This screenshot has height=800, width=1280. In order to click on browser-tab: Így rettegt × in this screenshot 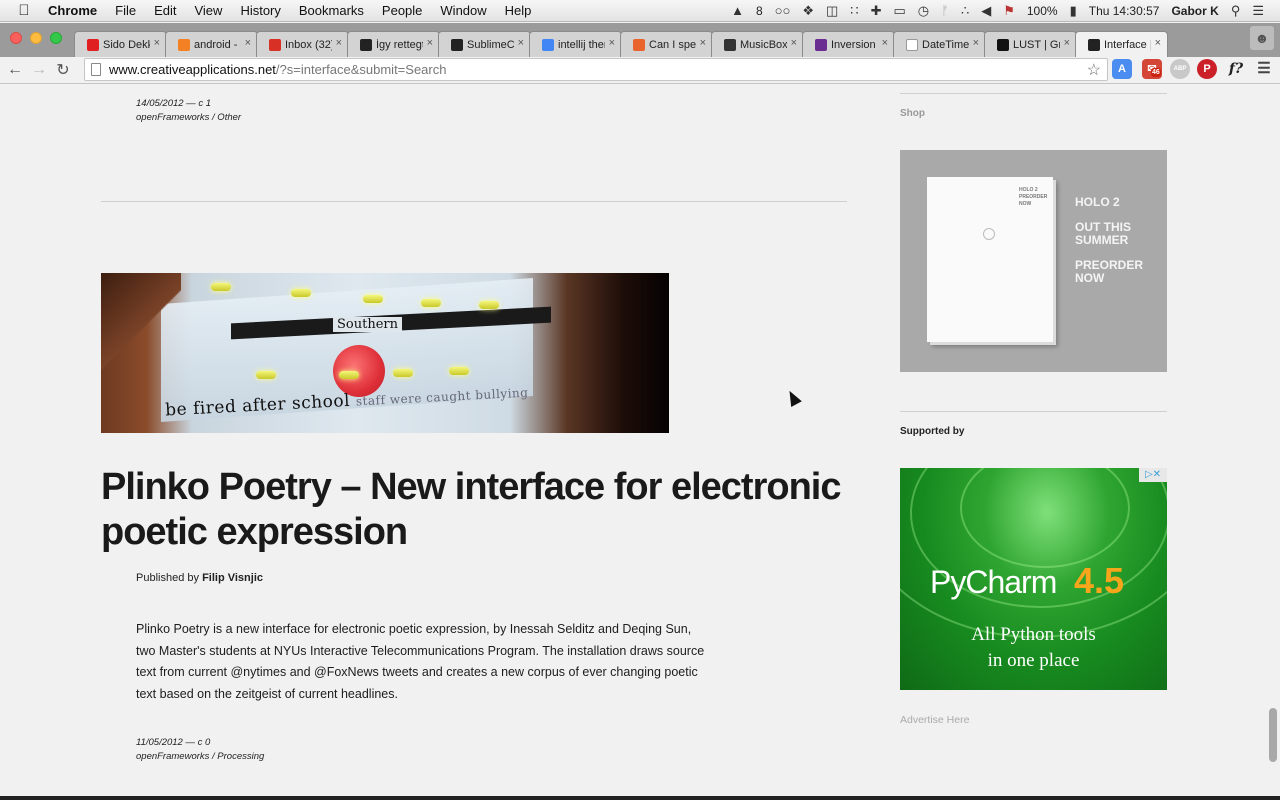, I will do `click(393, 44)`.